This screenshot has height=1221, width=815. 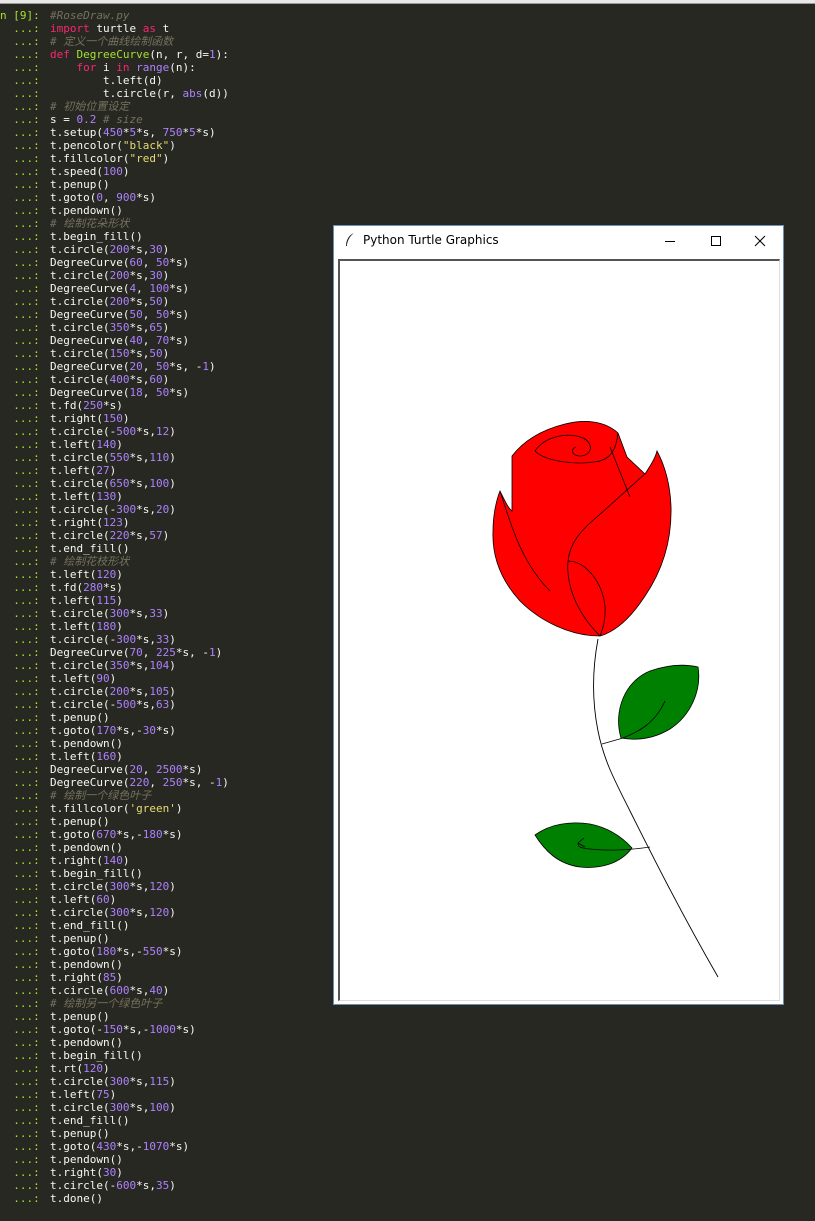 What do you see at coordinates (120, 288) in the screenshot?
I see `code-text: DegreeCurve(4, 100*s)` at bounding box center [120, 288].